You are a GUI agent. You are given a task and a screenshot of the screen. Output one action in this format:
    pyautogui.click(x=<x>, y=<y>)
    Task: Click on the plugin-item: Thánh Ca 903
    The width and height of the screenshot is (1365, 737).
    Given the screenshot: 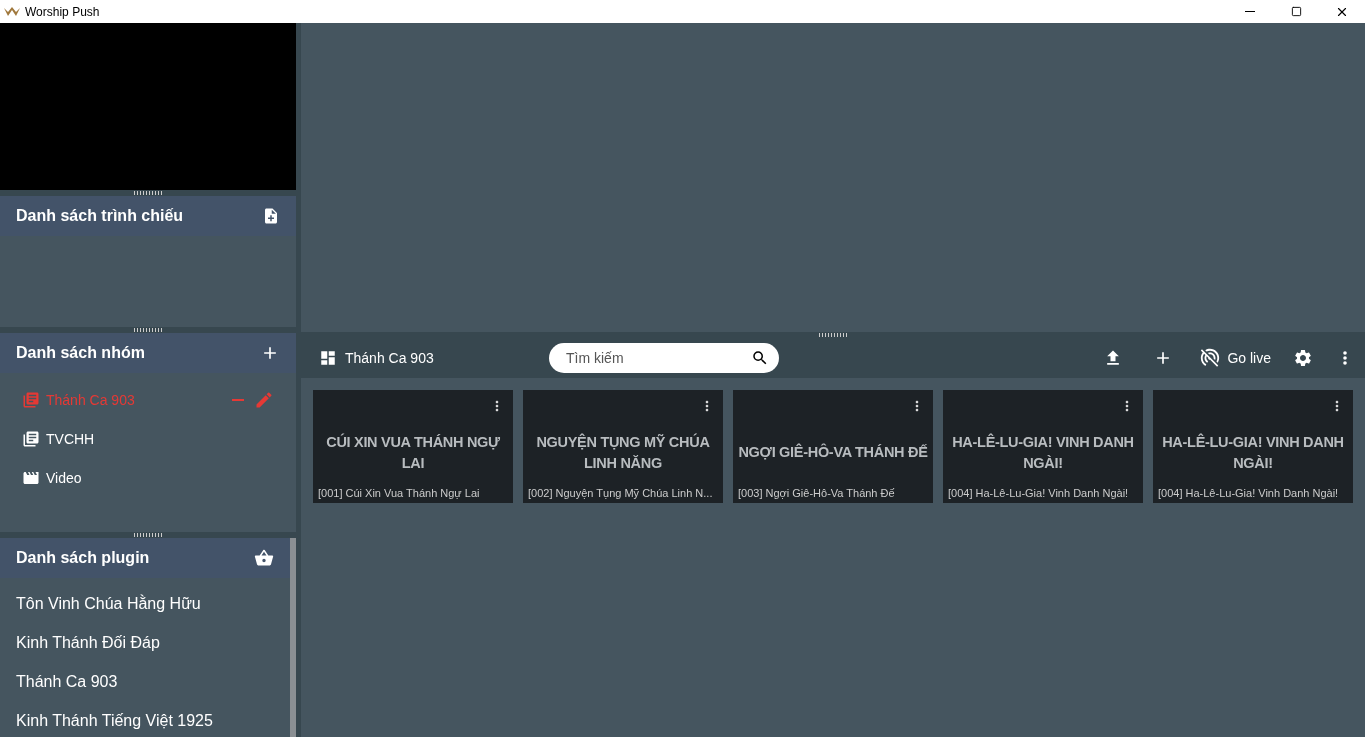 What is the action you would take?
    pyautogui.click(x=145, y=681)
    